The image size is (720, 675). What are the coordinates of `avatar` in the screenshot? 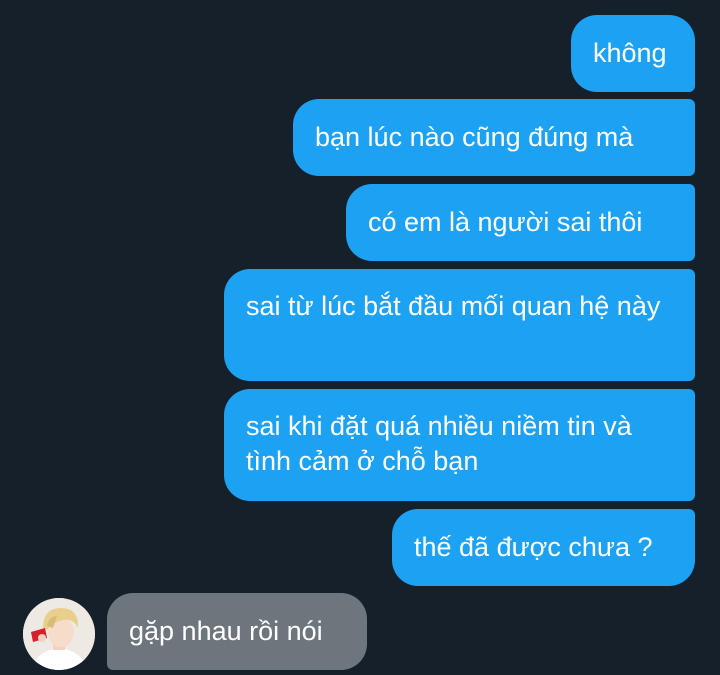 It's located at (59, 634).